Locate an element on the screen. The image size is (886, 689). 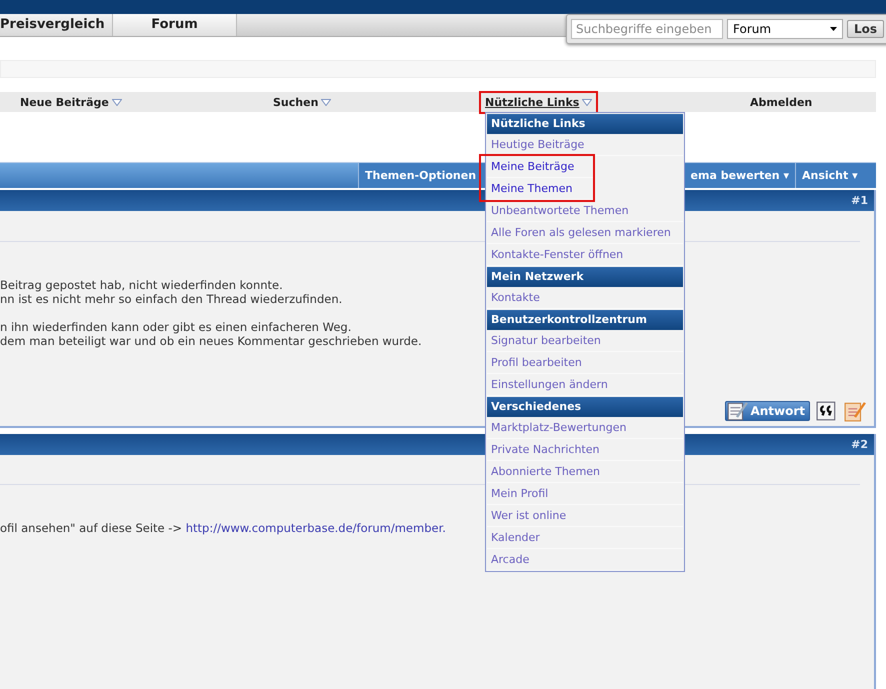
menu-item: Kontakte-Fenster öffnen is located at coordinates (585, 255).